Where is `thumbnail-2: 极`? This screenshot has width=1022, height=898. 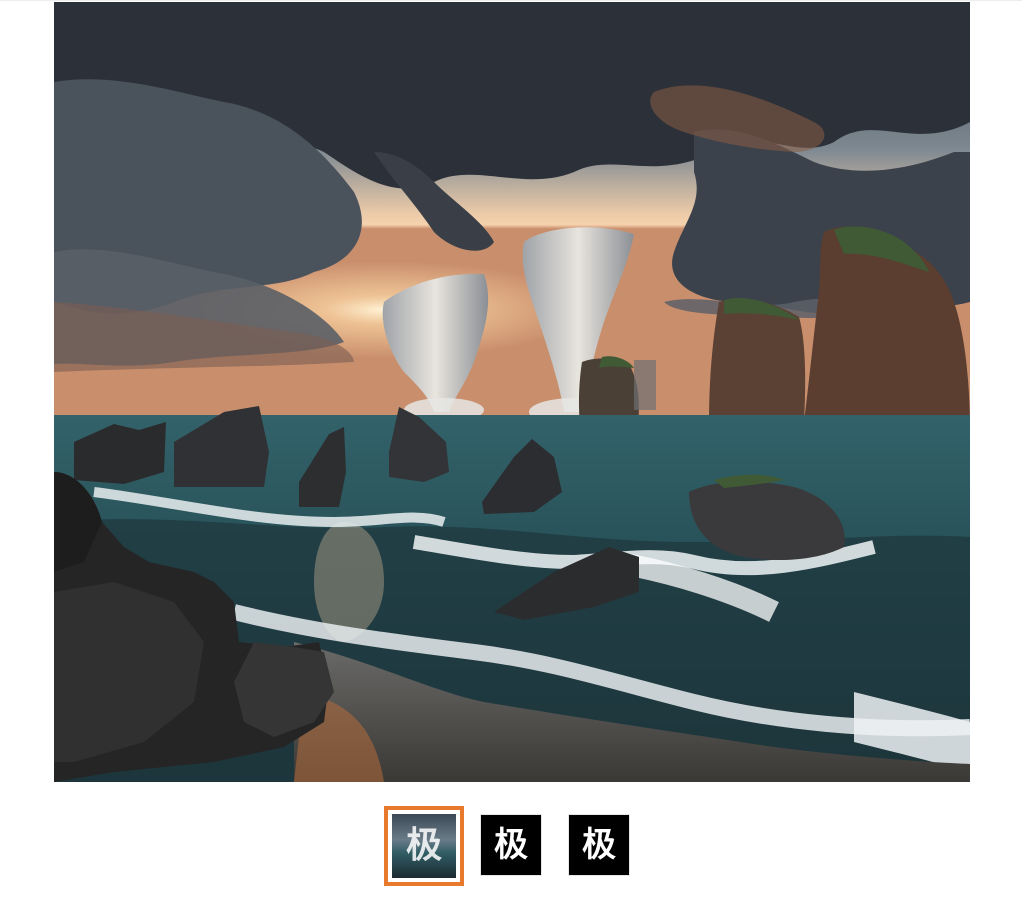 thumbnail-2: 极 is located at coordinates (511, 845).